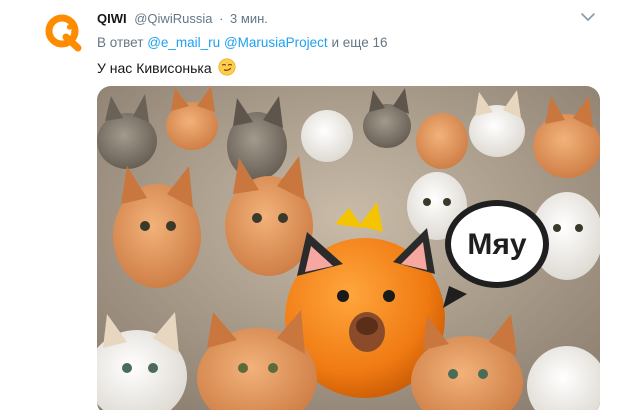  I want to click on tweet-header: QIWI @QiwiRussia · 3 мин., so click(182, 18).